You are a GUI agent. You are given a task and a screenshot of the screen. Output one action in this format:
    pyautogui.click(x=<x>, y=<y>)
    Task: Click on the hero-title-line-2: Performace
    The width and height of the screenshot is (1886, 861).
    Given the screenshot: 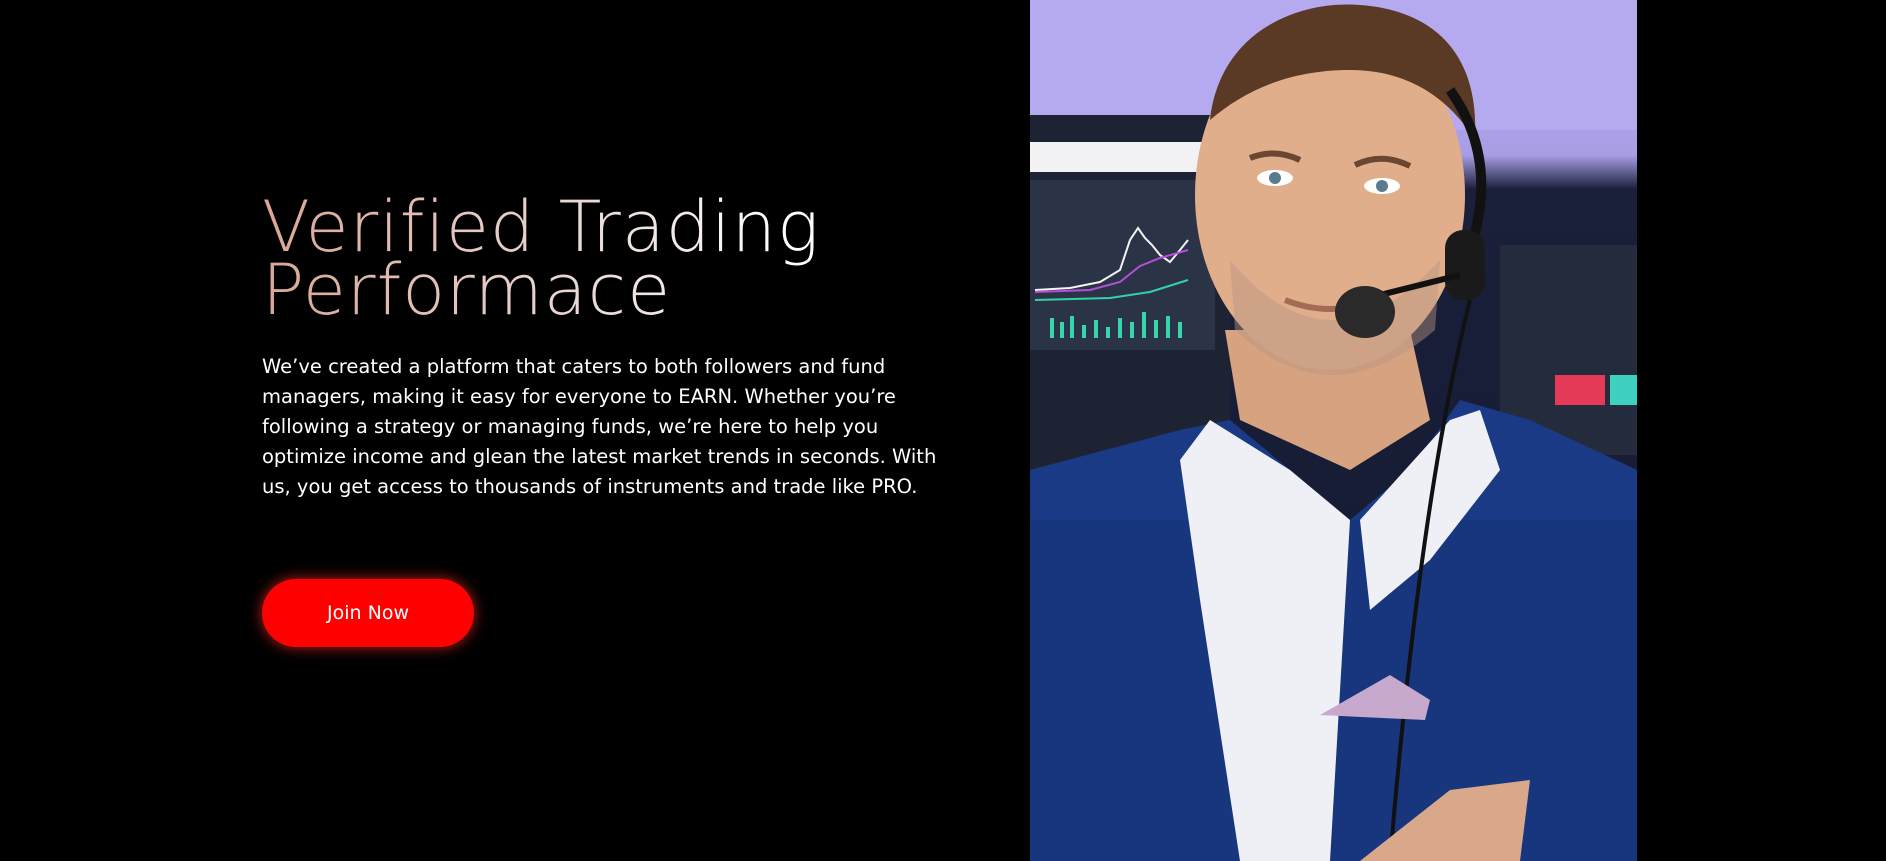 What is the action you would take?
    pyautogui.click(x=467, y=290)
    